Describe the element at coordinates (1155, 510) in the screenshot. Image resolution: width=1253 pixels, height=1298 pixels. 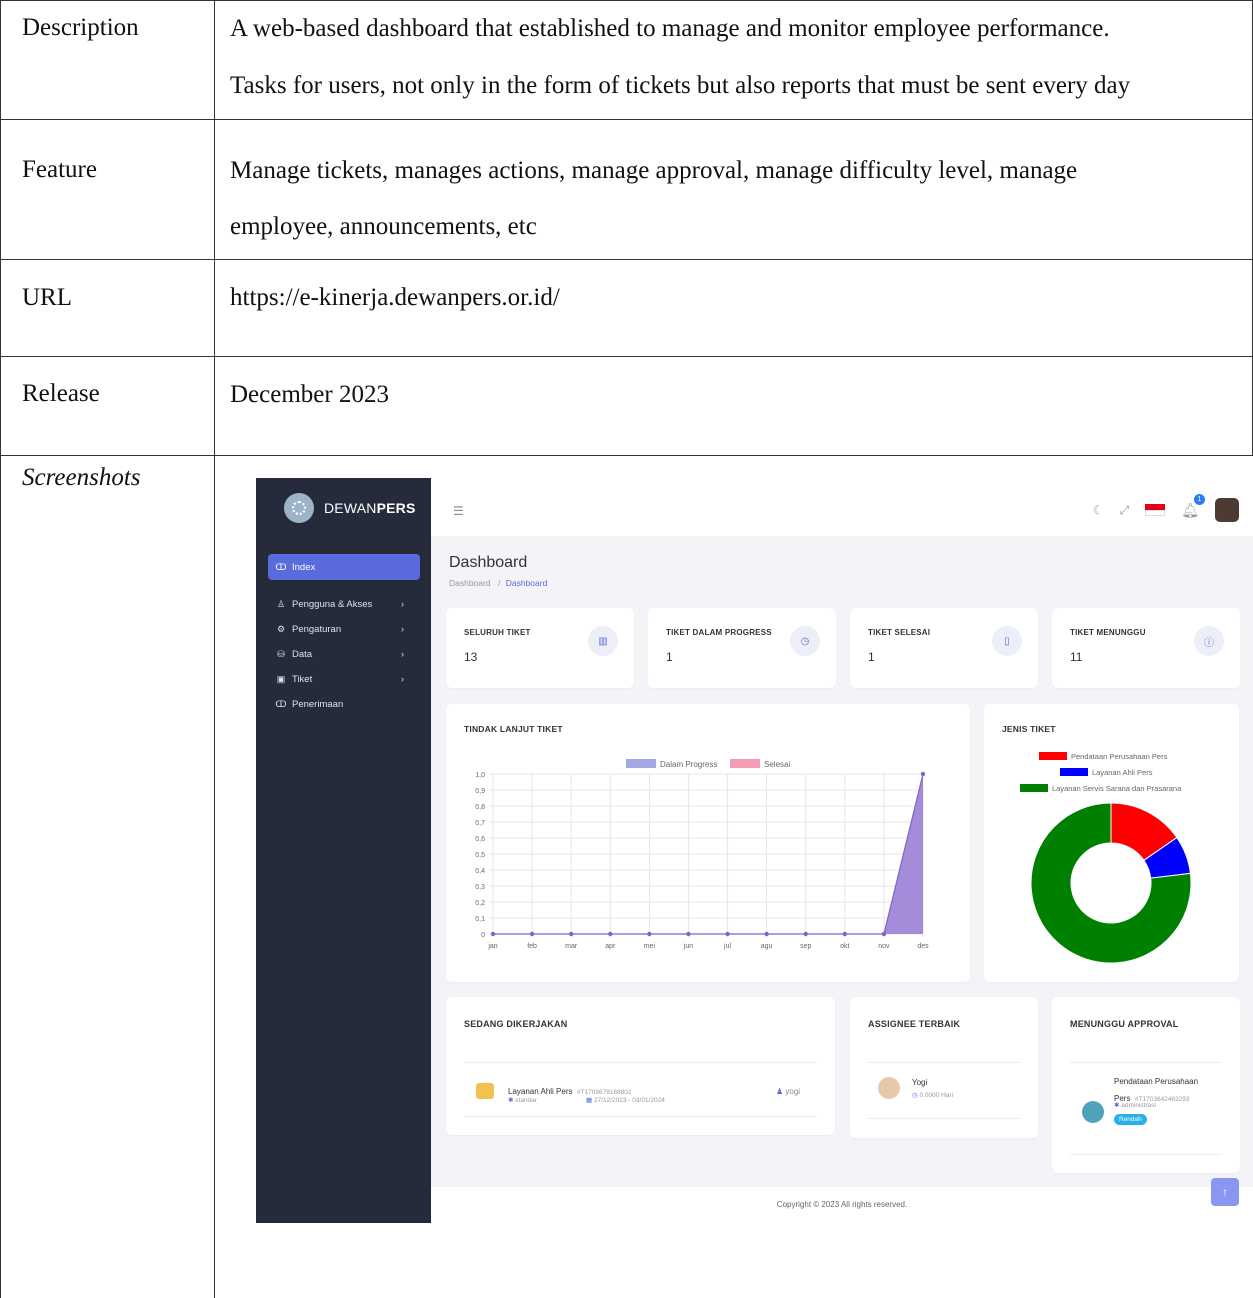
I see `language-flag-icon` at that location.